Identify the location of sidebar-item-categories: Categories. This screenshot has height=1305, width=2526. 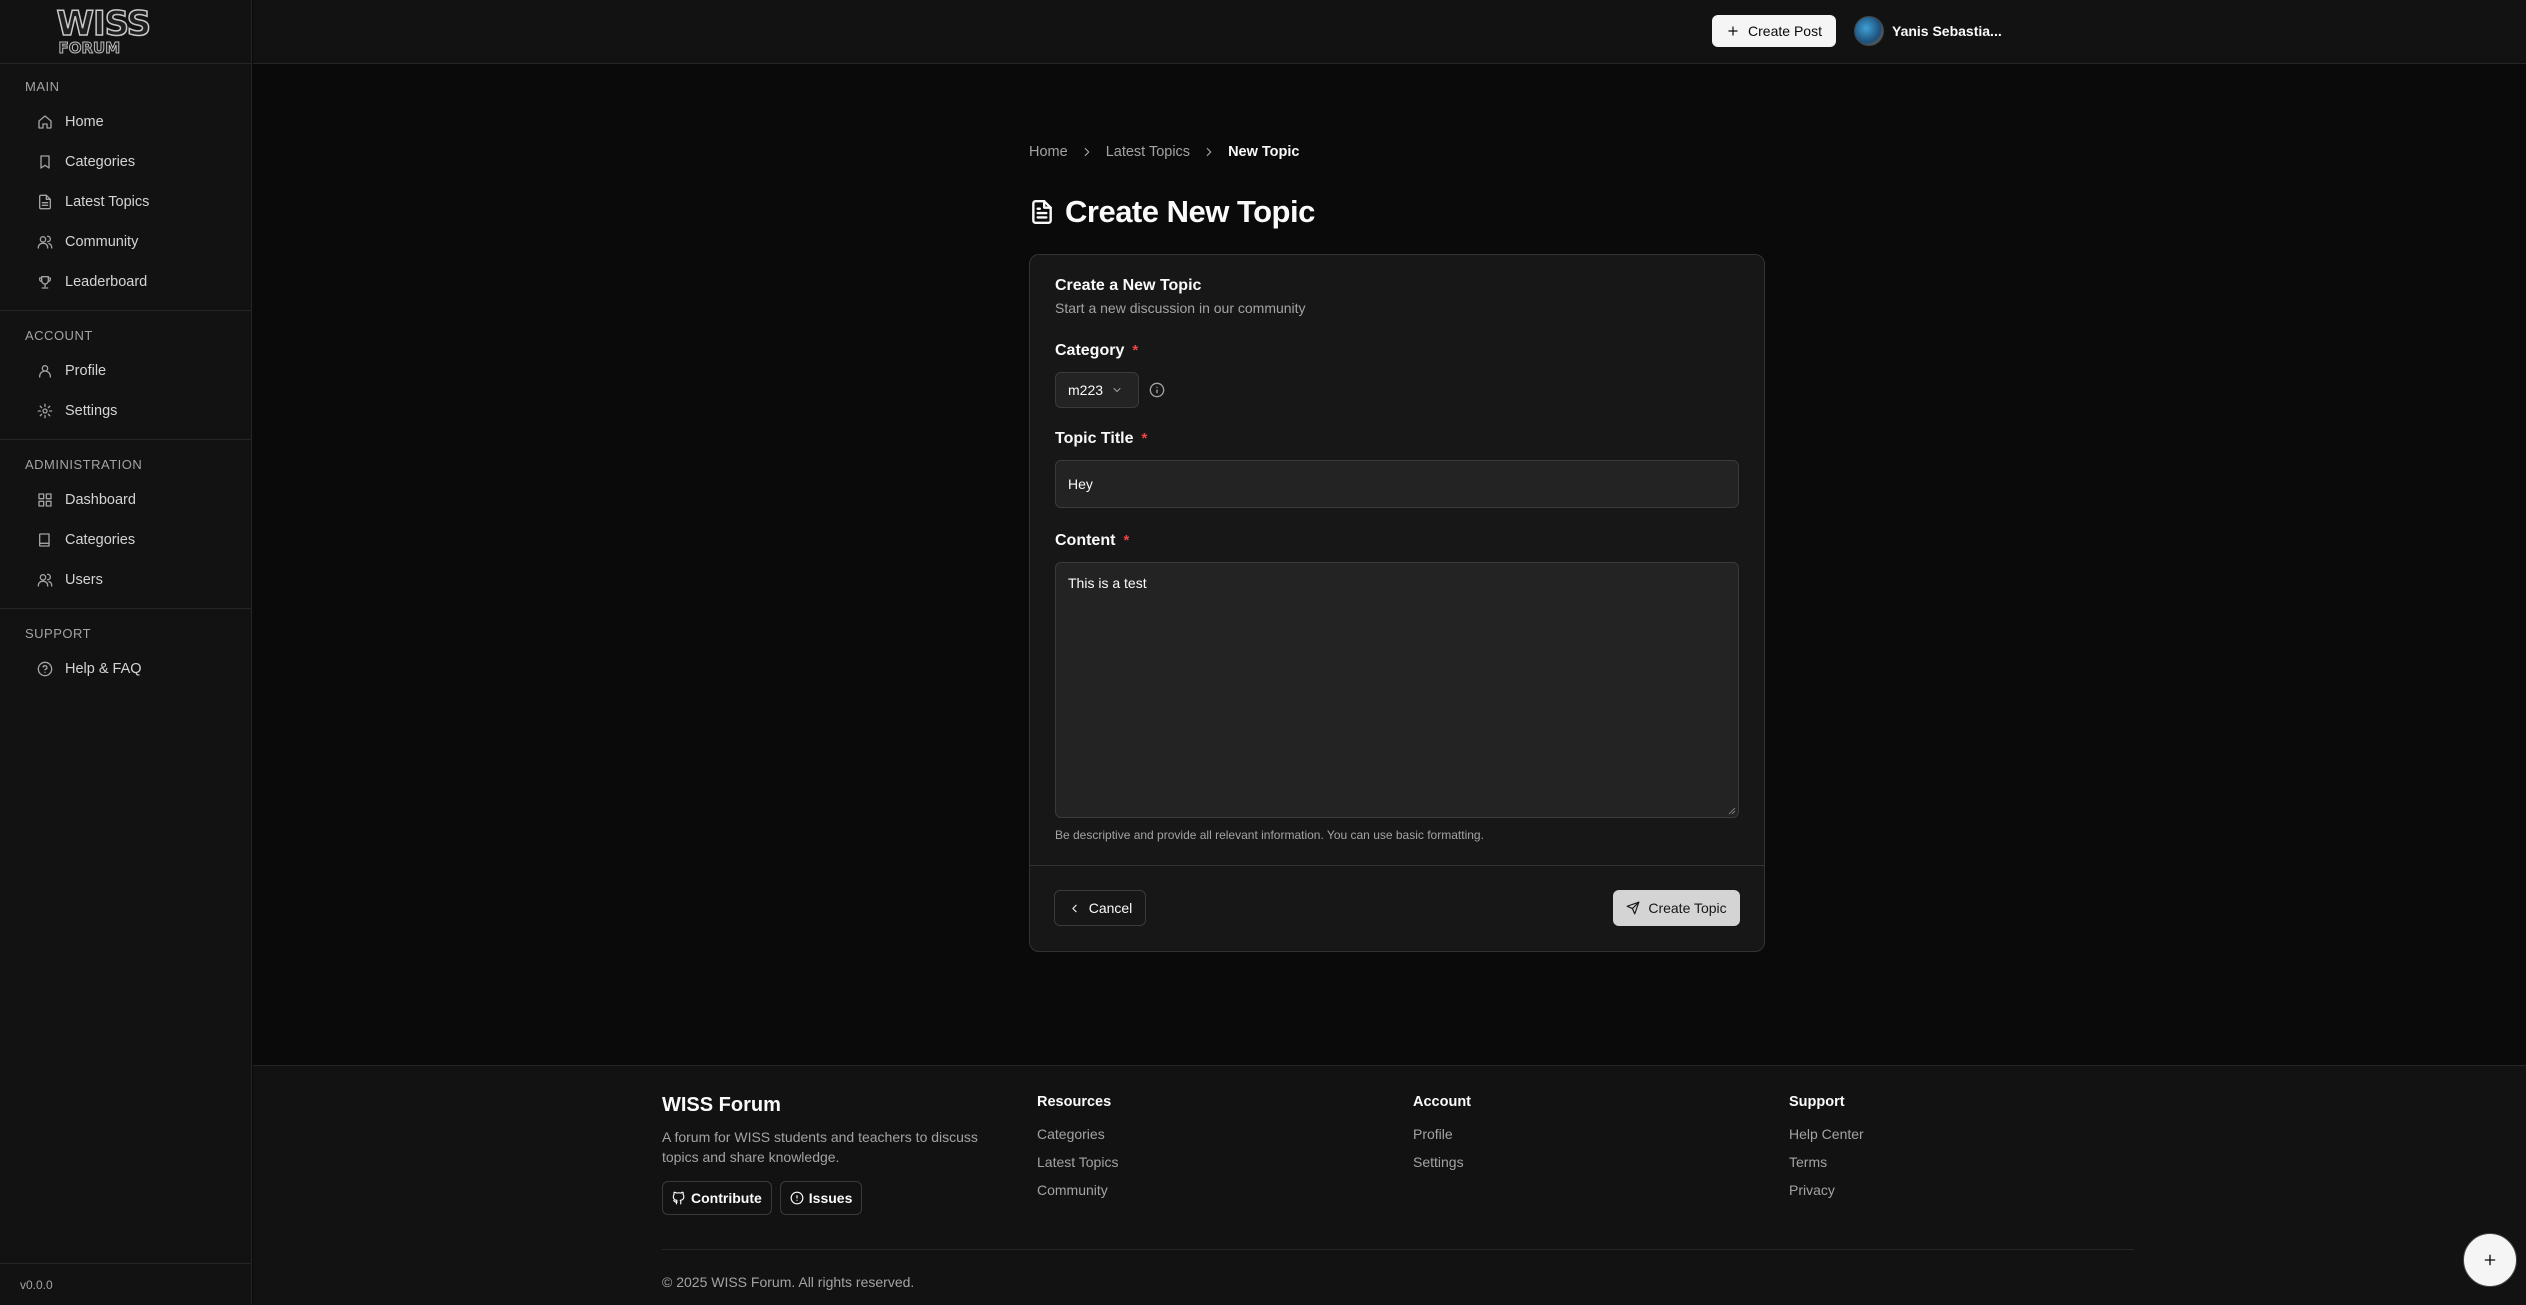
(125, 162).